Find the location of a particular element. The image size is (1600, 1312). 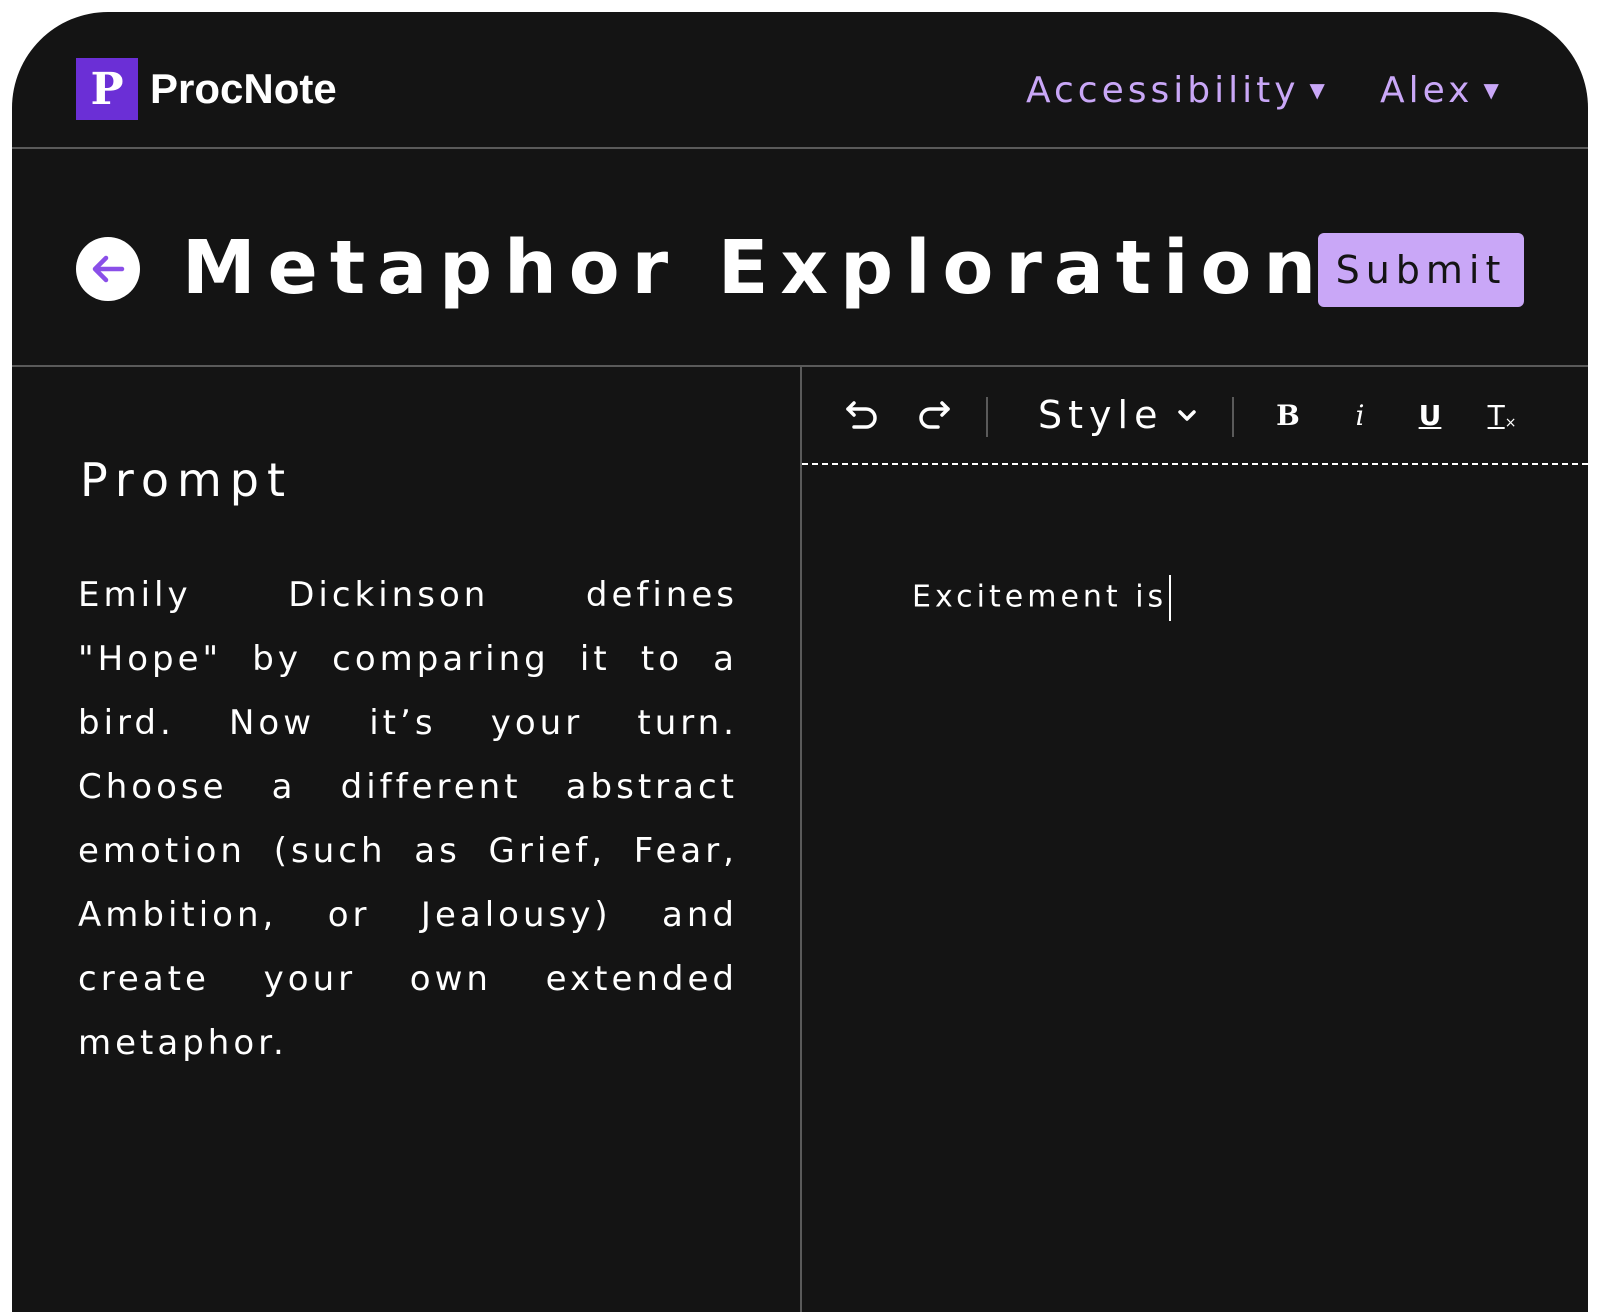

back-button is located at coordinates (108, 269).